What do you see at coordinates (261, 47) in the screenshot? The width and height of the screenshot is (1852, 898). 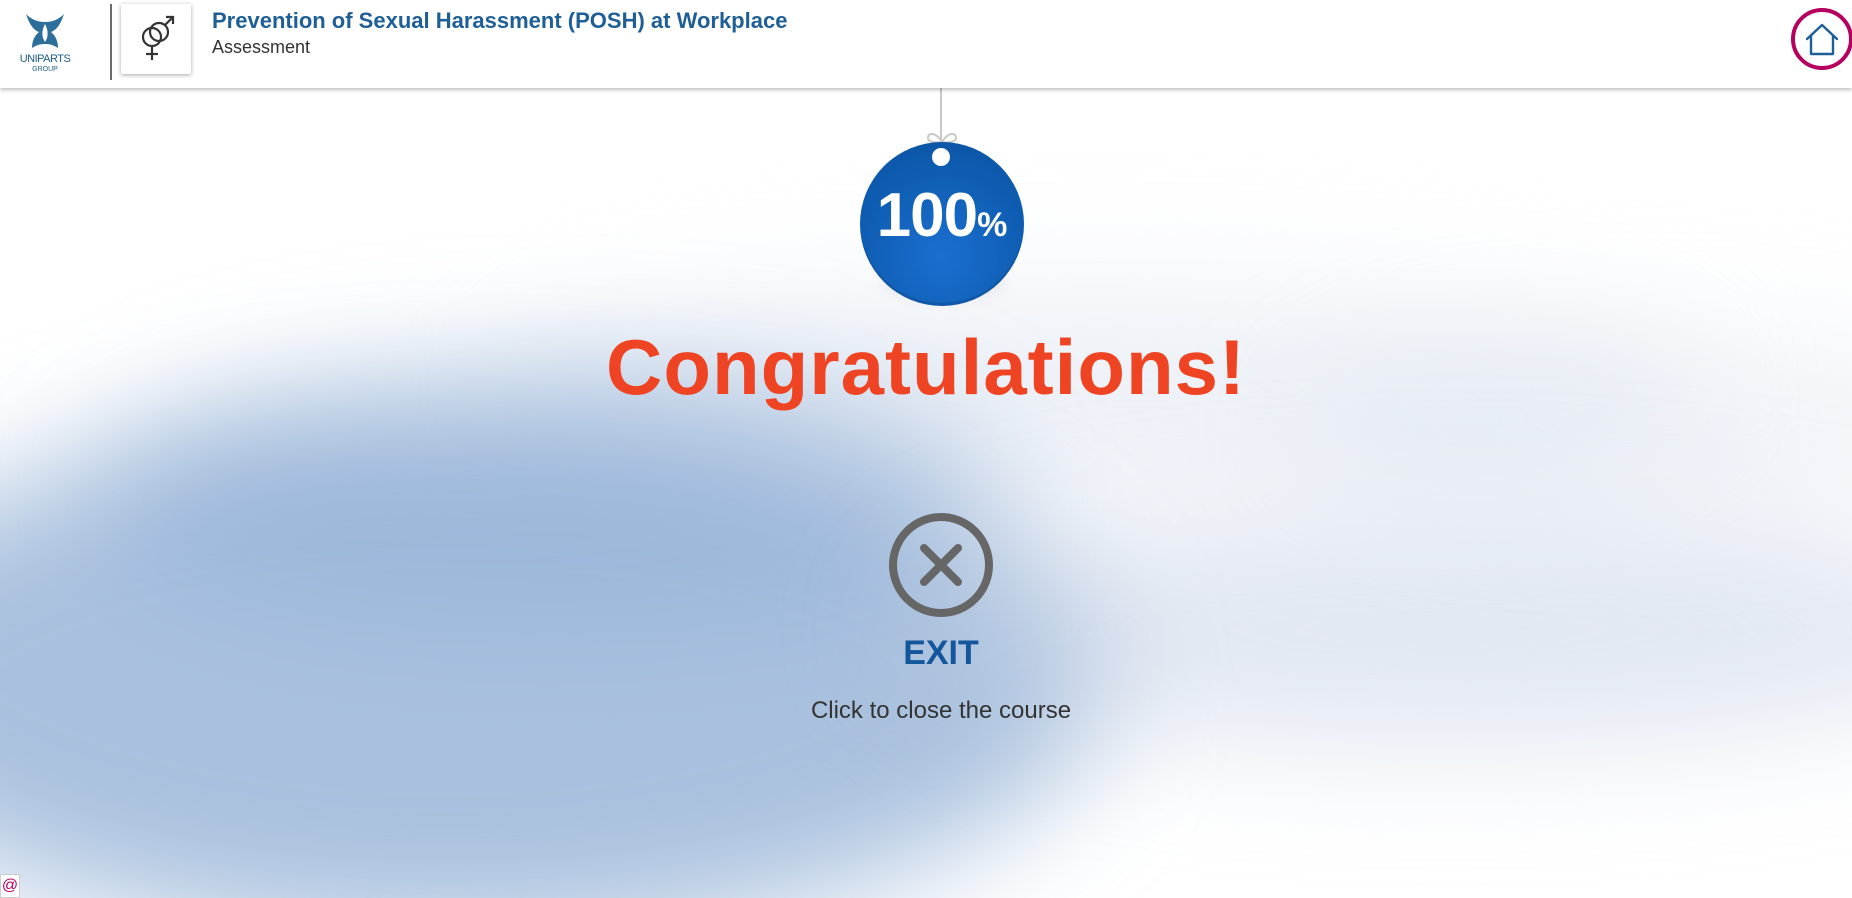 I see `course-subtitle: Assessment` at bounding box center [261, 47].